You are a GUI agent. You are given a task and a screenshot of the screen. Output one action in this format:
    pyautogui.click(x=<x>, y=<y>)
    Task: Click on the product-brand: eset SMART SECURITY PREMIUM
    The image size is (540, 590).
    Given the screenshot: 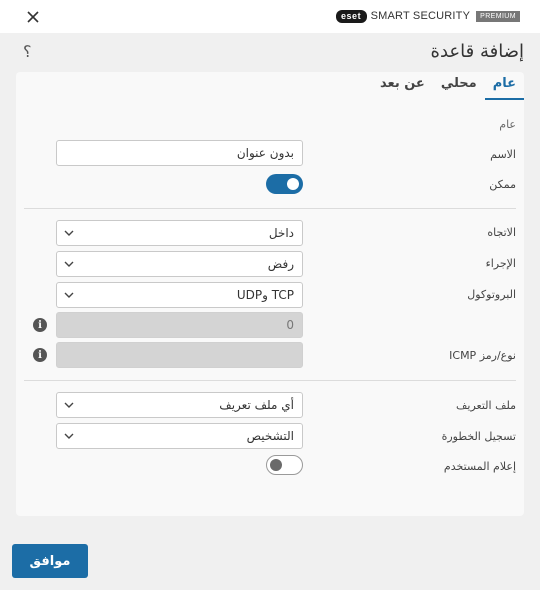 What is the action you would take?
    pyautogui.click(x=427, y=16)
    